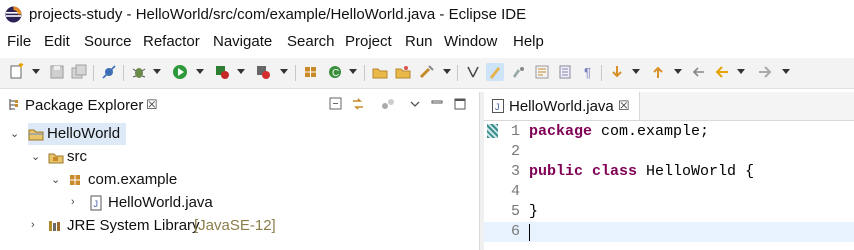  I want to click on search-icon, so click(427, 72).